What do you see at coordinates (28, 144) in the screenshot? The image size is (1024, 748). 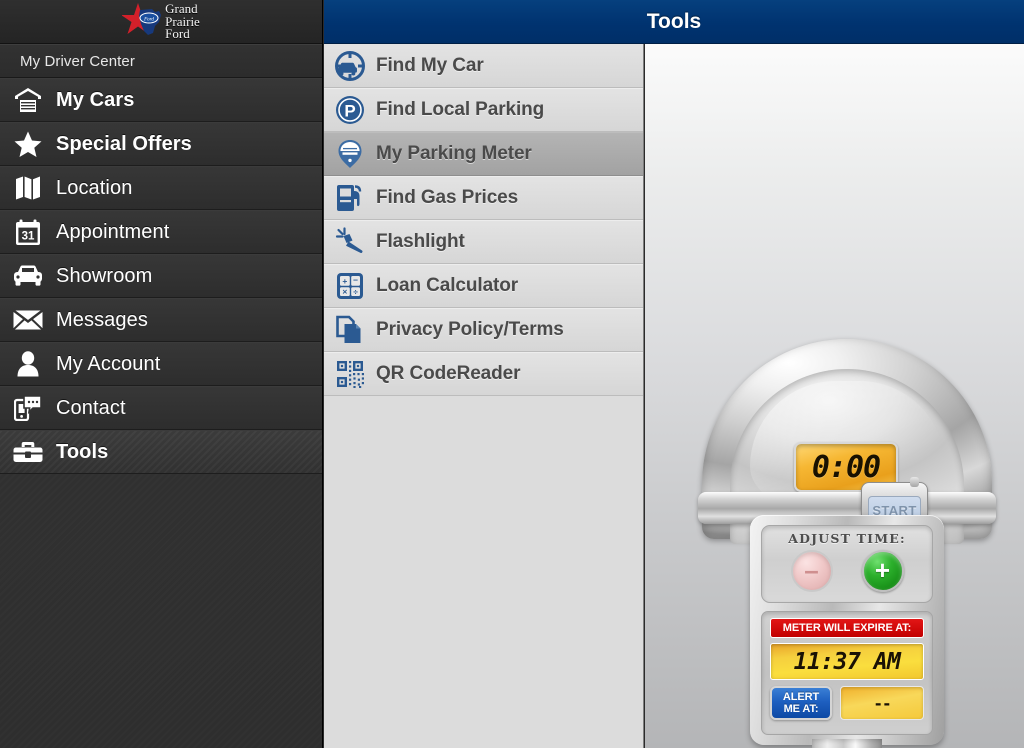 I see `star-icon` at bounding box center [28, 144].